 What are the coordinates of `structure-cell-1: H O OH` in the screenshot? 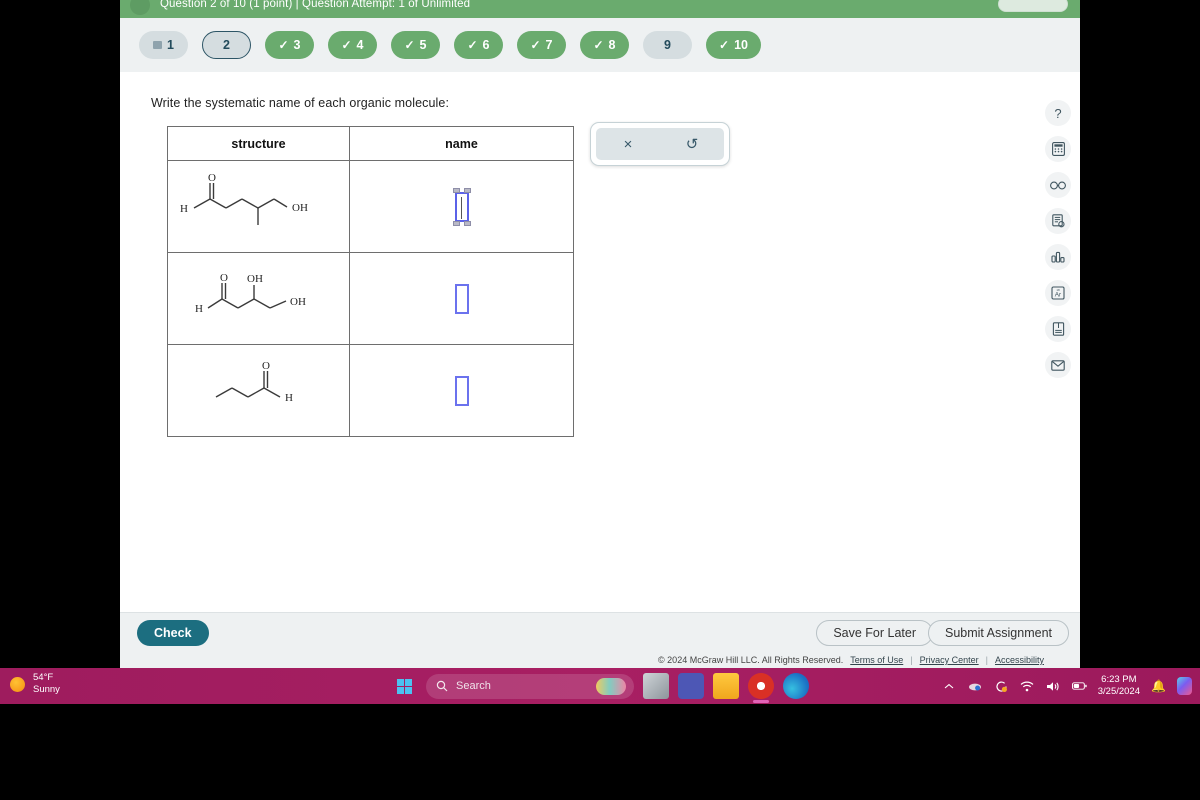 It's located at (258, 206).